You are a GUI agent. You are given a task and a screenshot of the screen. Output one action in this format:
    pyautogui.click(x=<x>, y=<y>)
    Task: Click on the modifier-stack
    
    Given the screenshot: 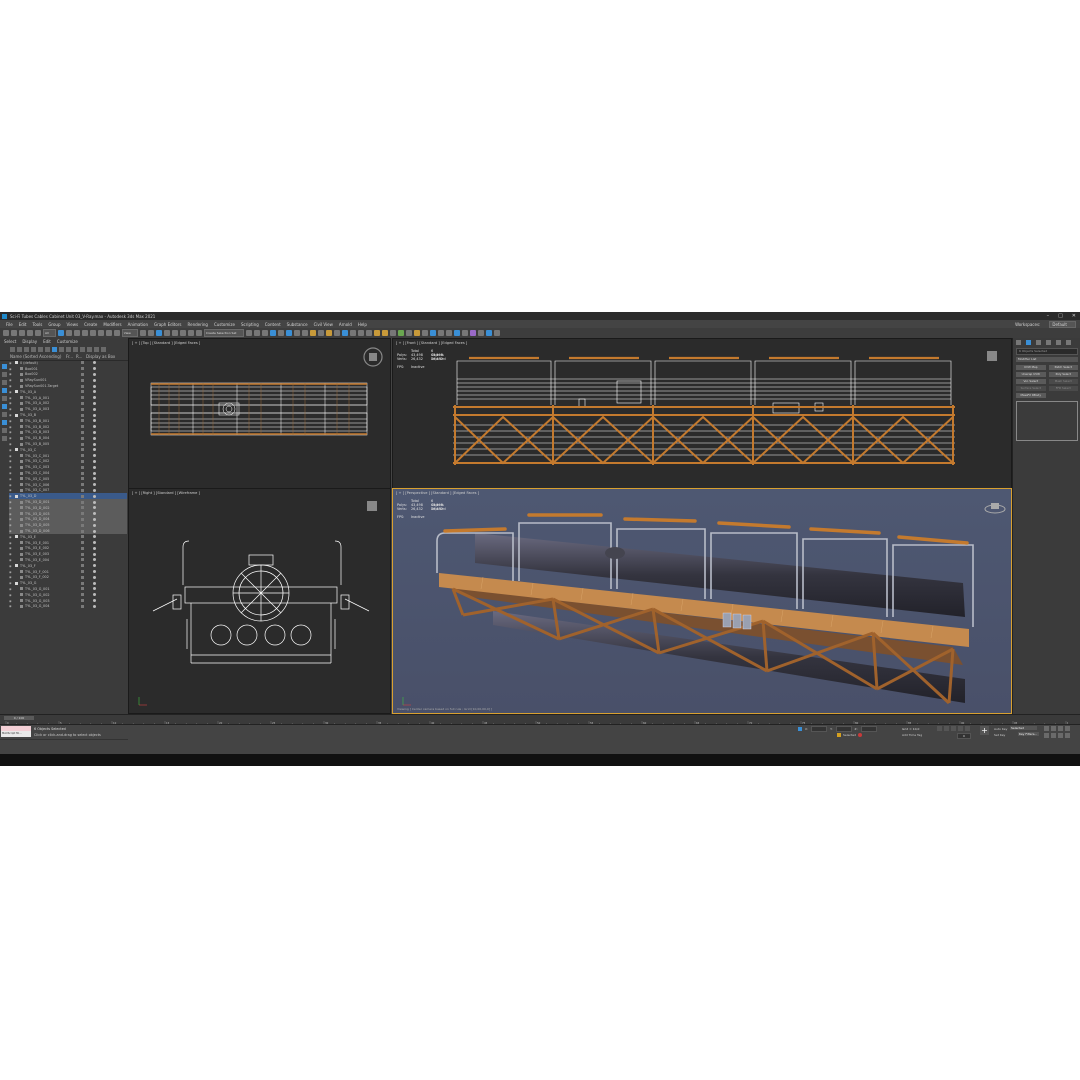 What is the action you would take?
    pyautogui.click(x=1047, y=421)
    